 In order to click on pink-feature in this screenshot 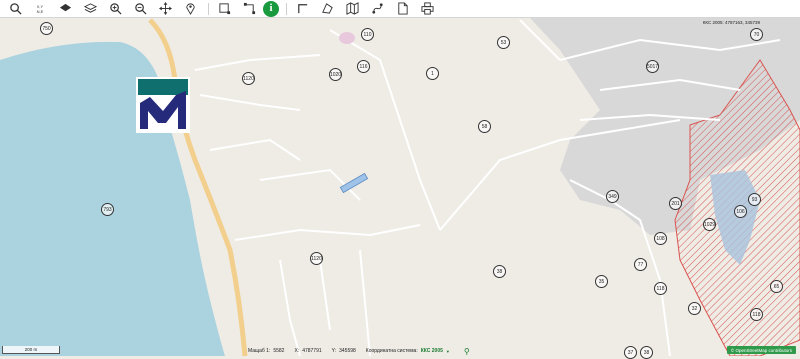, I will do `click(347, 38)`.